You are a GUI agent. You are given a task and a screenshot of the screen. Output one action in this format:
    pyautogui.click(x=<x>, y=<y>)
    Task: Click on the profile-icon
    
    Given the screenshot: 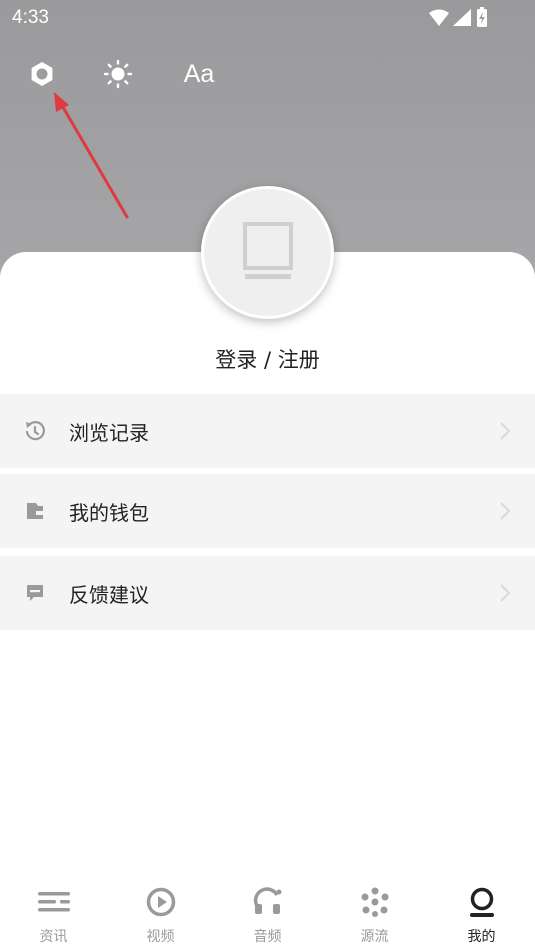 What is the action you would take?
    pyautogui.click(x=482, y=902)
    